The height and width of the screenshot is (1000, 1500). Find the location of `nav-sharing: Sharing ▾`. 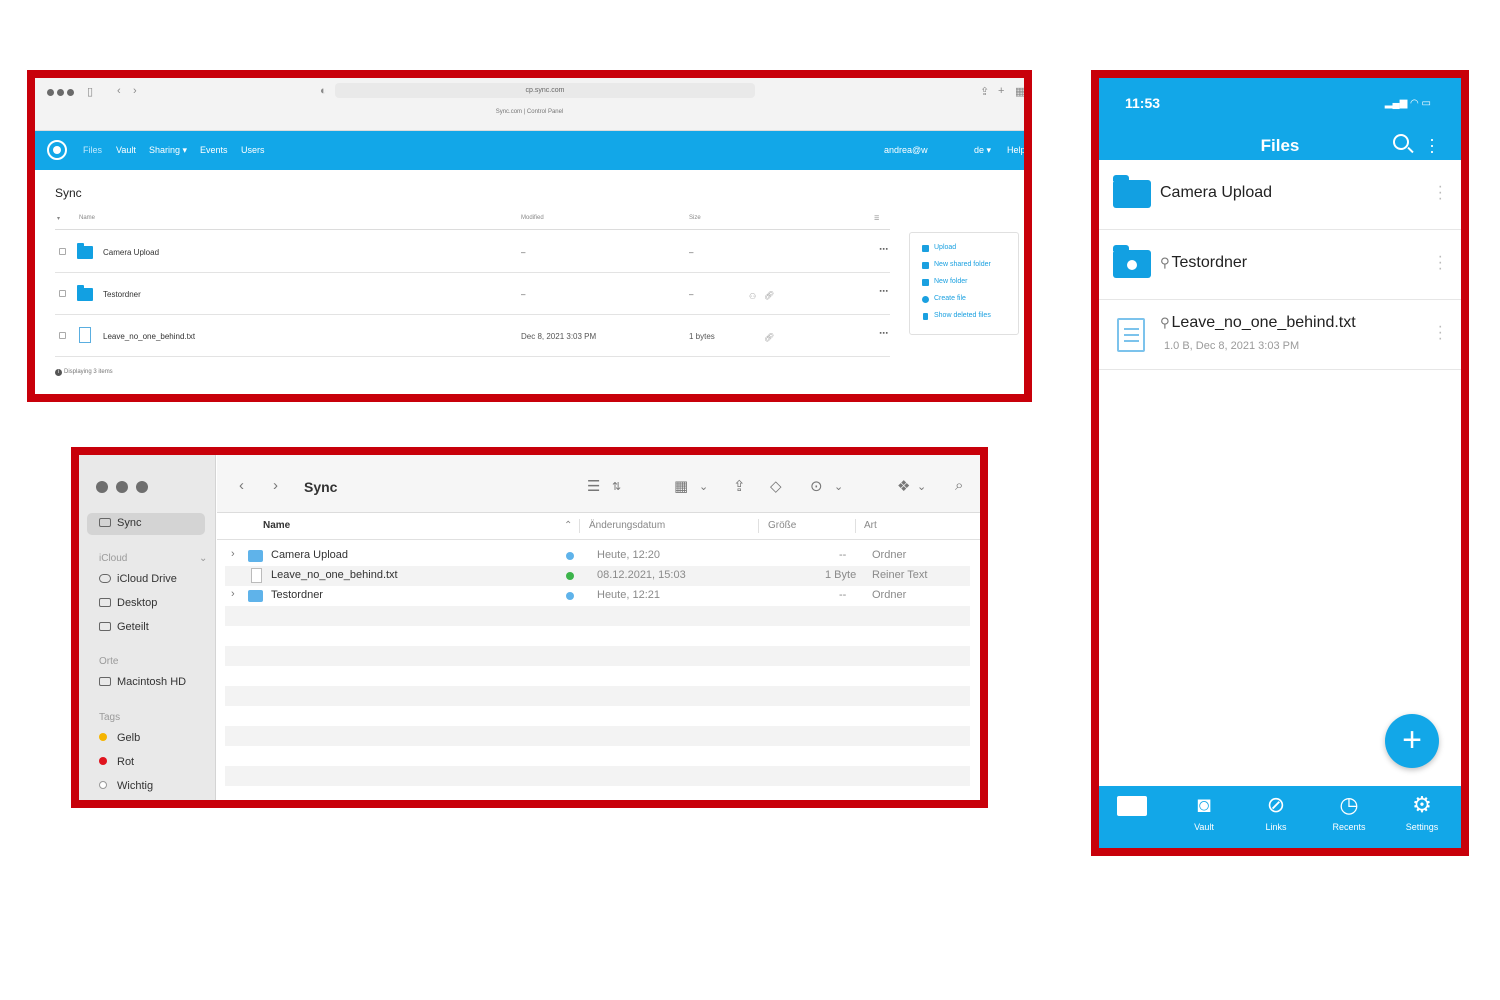

nav-sharing: Sharing ▾ is located at coordinates (168, 150).